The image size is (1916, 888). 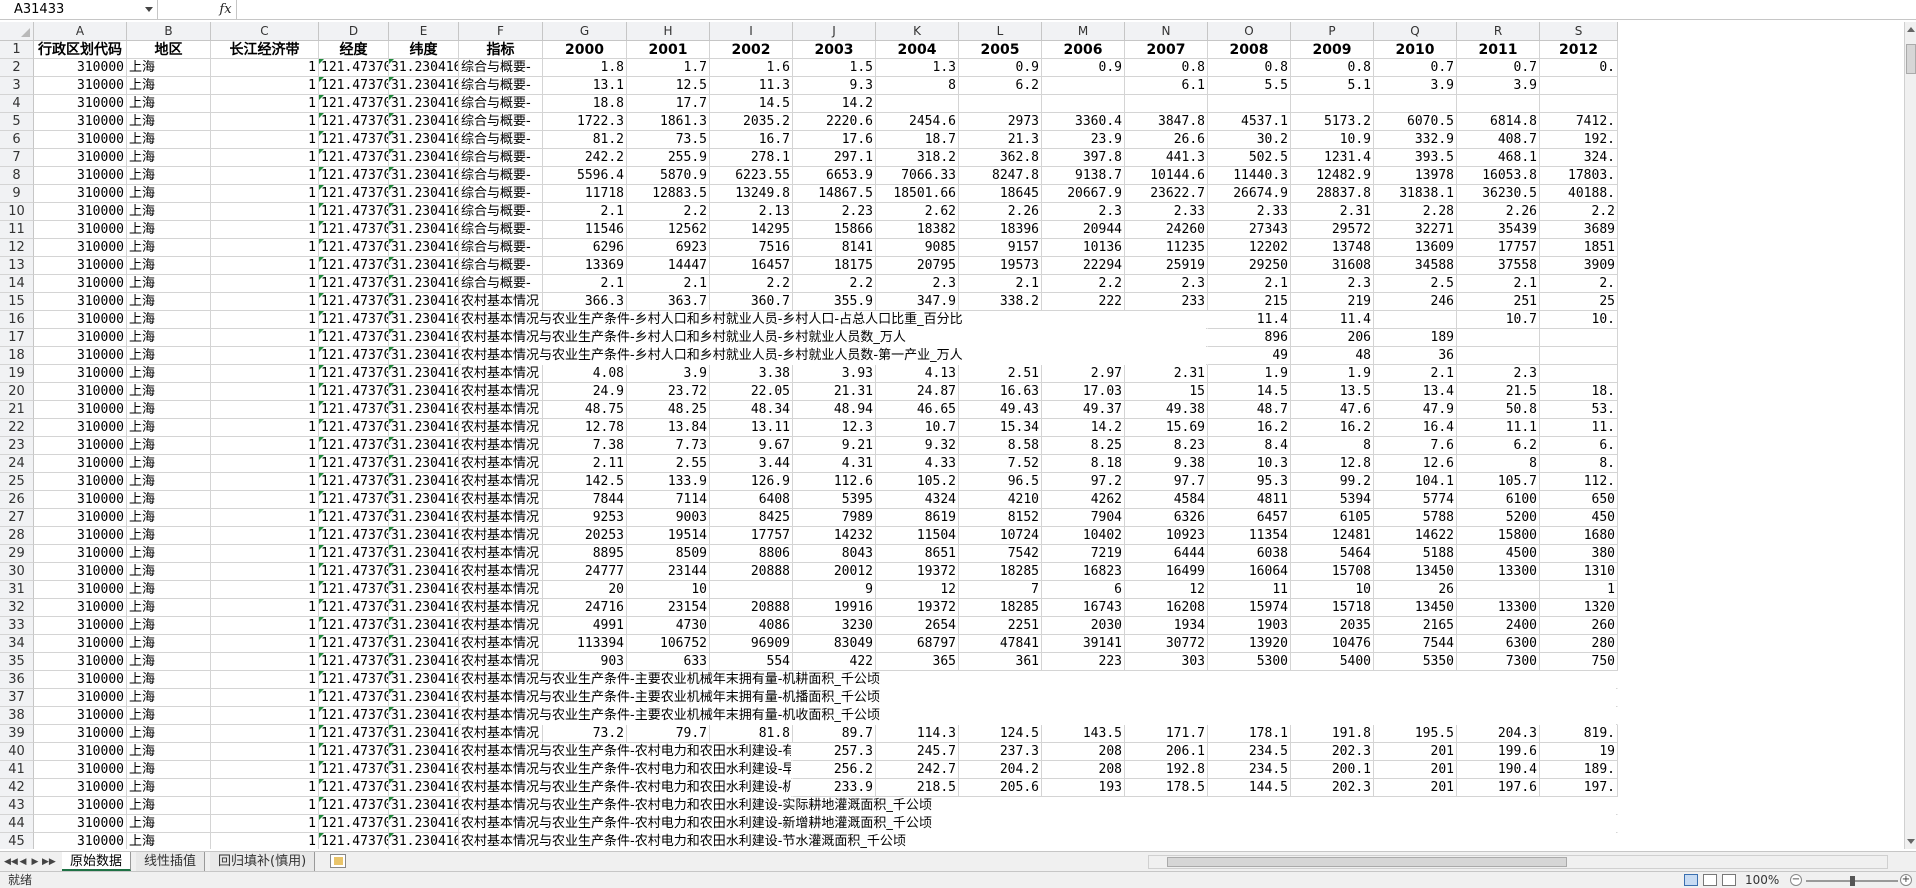 What do you see at coordinates (1166, 212) in the screenshot?
I see `cell-year-2007: 2.33` at bounding box center [1166, 212].